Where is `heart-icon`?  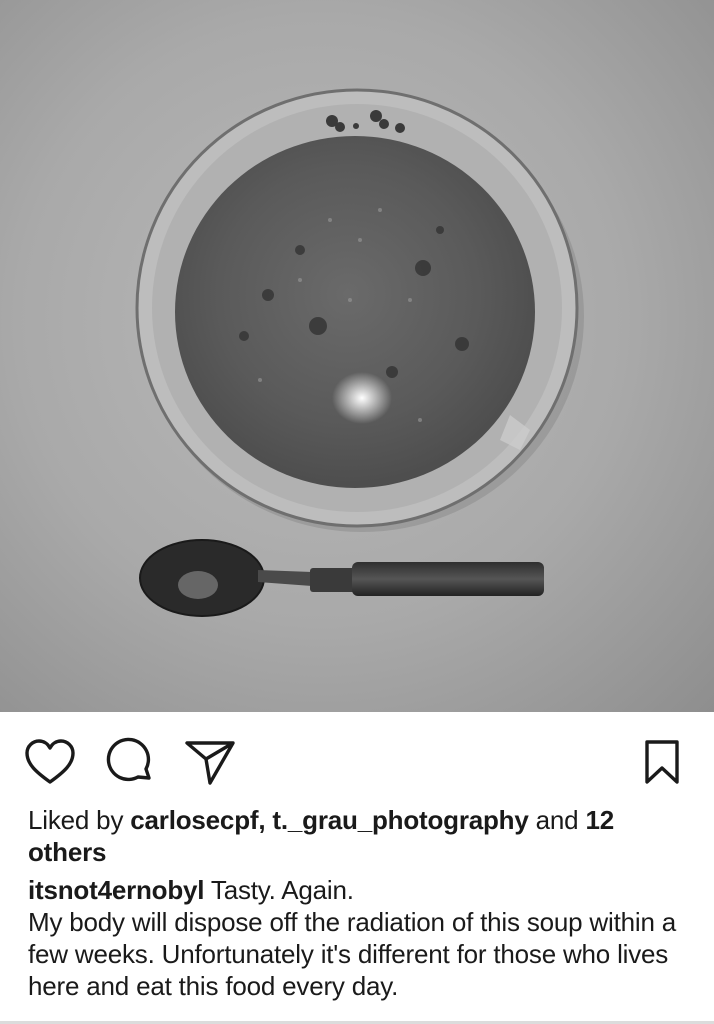
heart-icon is located at coordinates (50, 761).